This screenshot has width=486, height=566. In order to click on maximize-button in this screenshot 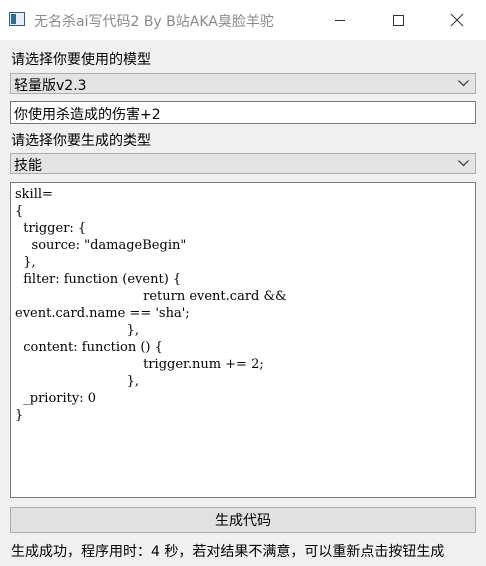, I will do `click(398, 20)`.